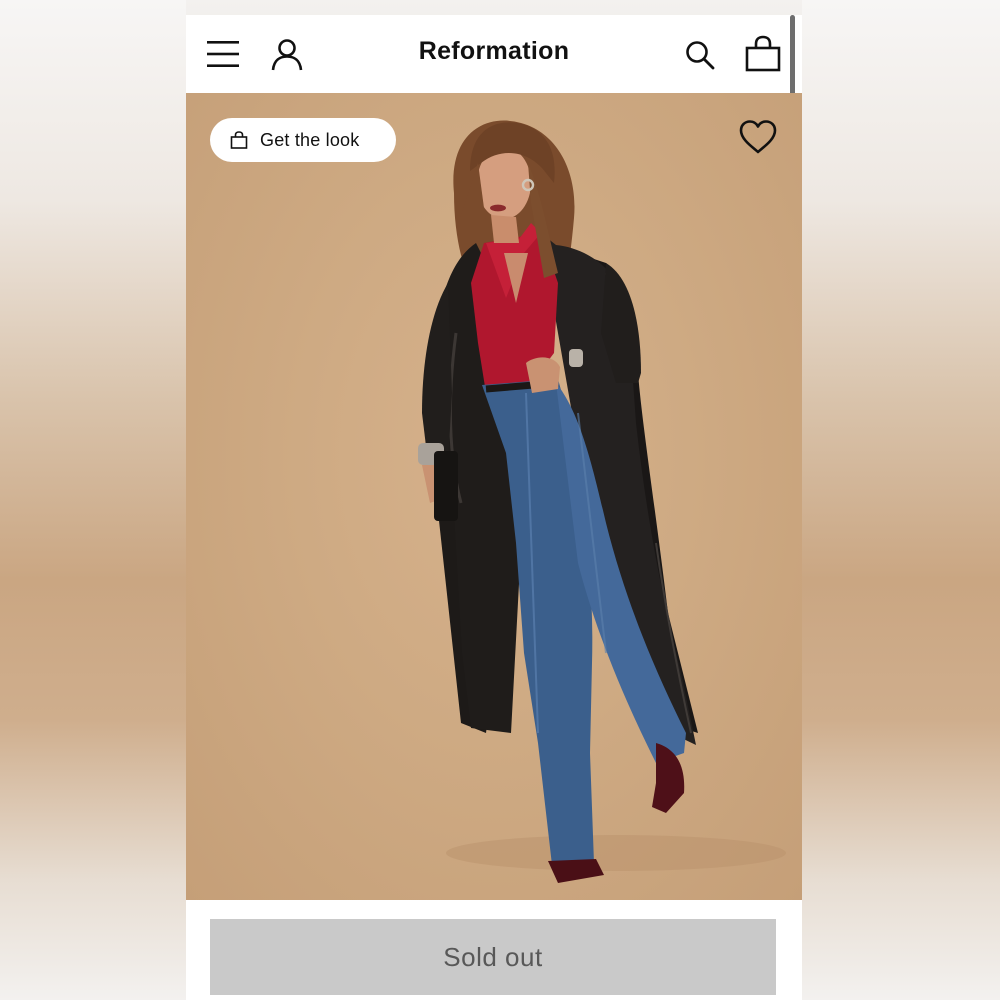 The image size is (1000, 1000). What do you see at coordinates (494, 51) in the screenshot?
I see `brand-logo: Reformation` at bounding box center [494, 51].